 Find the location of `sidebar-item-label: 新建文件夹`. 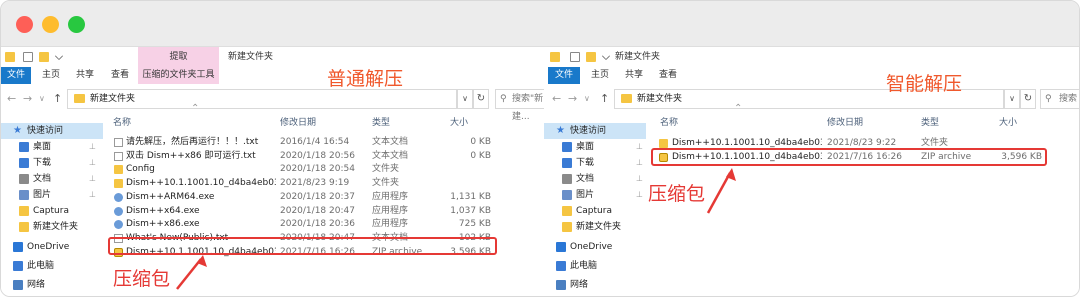

sidebar-item-label: 新建文件夹 is located at coordinates (56, 227).